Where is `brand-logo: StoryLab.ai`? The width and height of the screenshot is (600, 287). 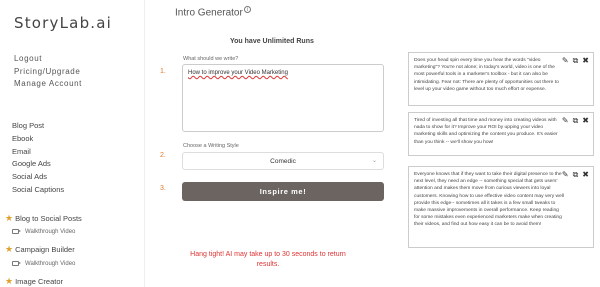 brand-logo: StoryLab.ai is located at coordinates (63, 23).